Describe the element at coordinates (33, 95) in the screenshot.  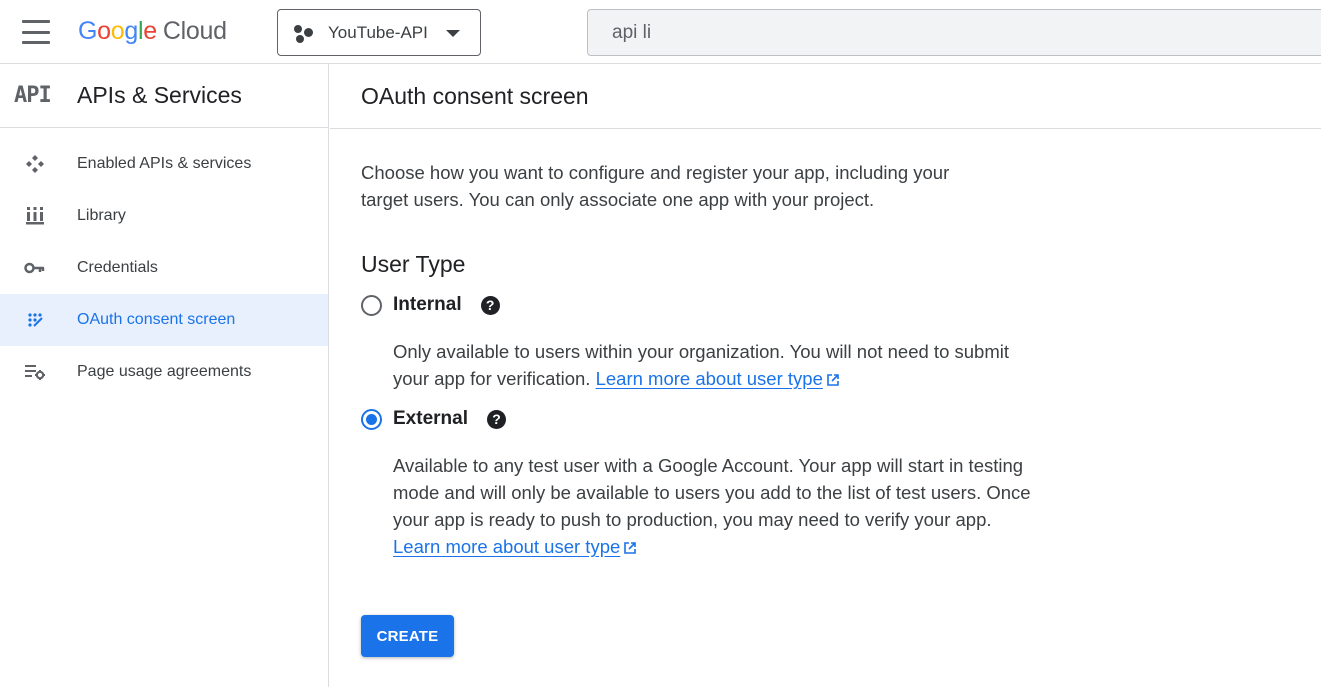
I see `api-badge-icon: API` at that location.